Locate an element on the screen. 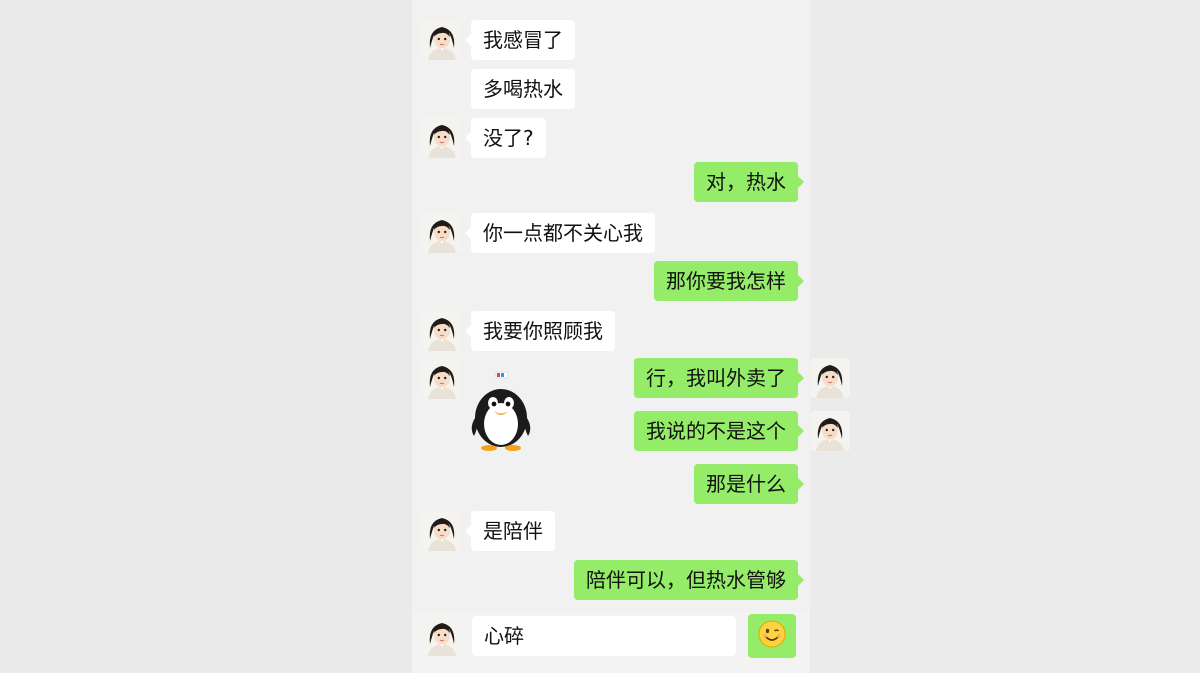  emoji-button is located at coordinates (772, 636).